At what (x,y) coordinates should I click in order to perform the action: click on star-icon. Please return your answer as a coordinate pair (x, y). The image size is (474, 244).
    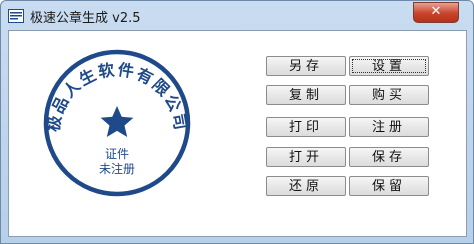
    Looking at the image, I should click on (117, 121).